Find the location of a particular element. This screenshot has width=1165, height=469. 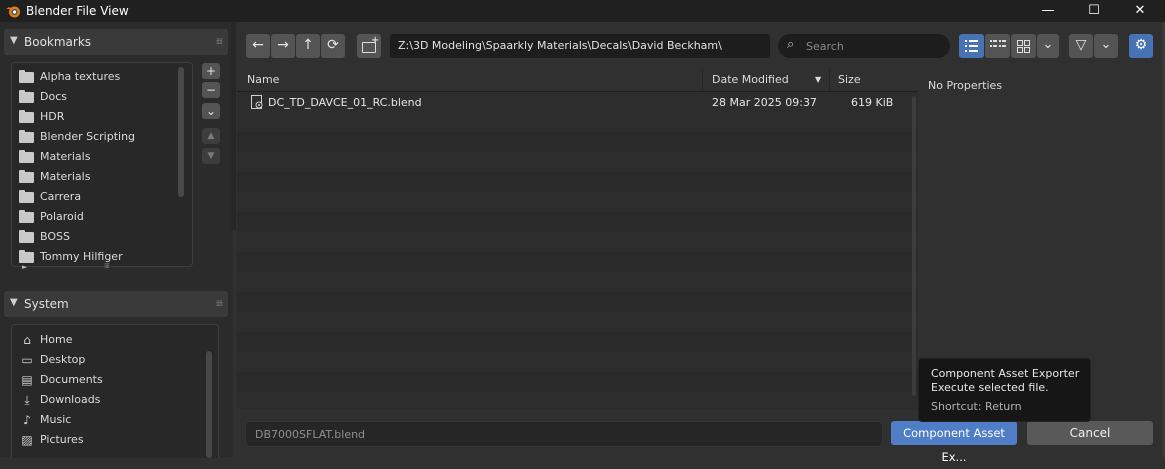

display-mode-thumbnails-button is located at coordinates (1023, 46).